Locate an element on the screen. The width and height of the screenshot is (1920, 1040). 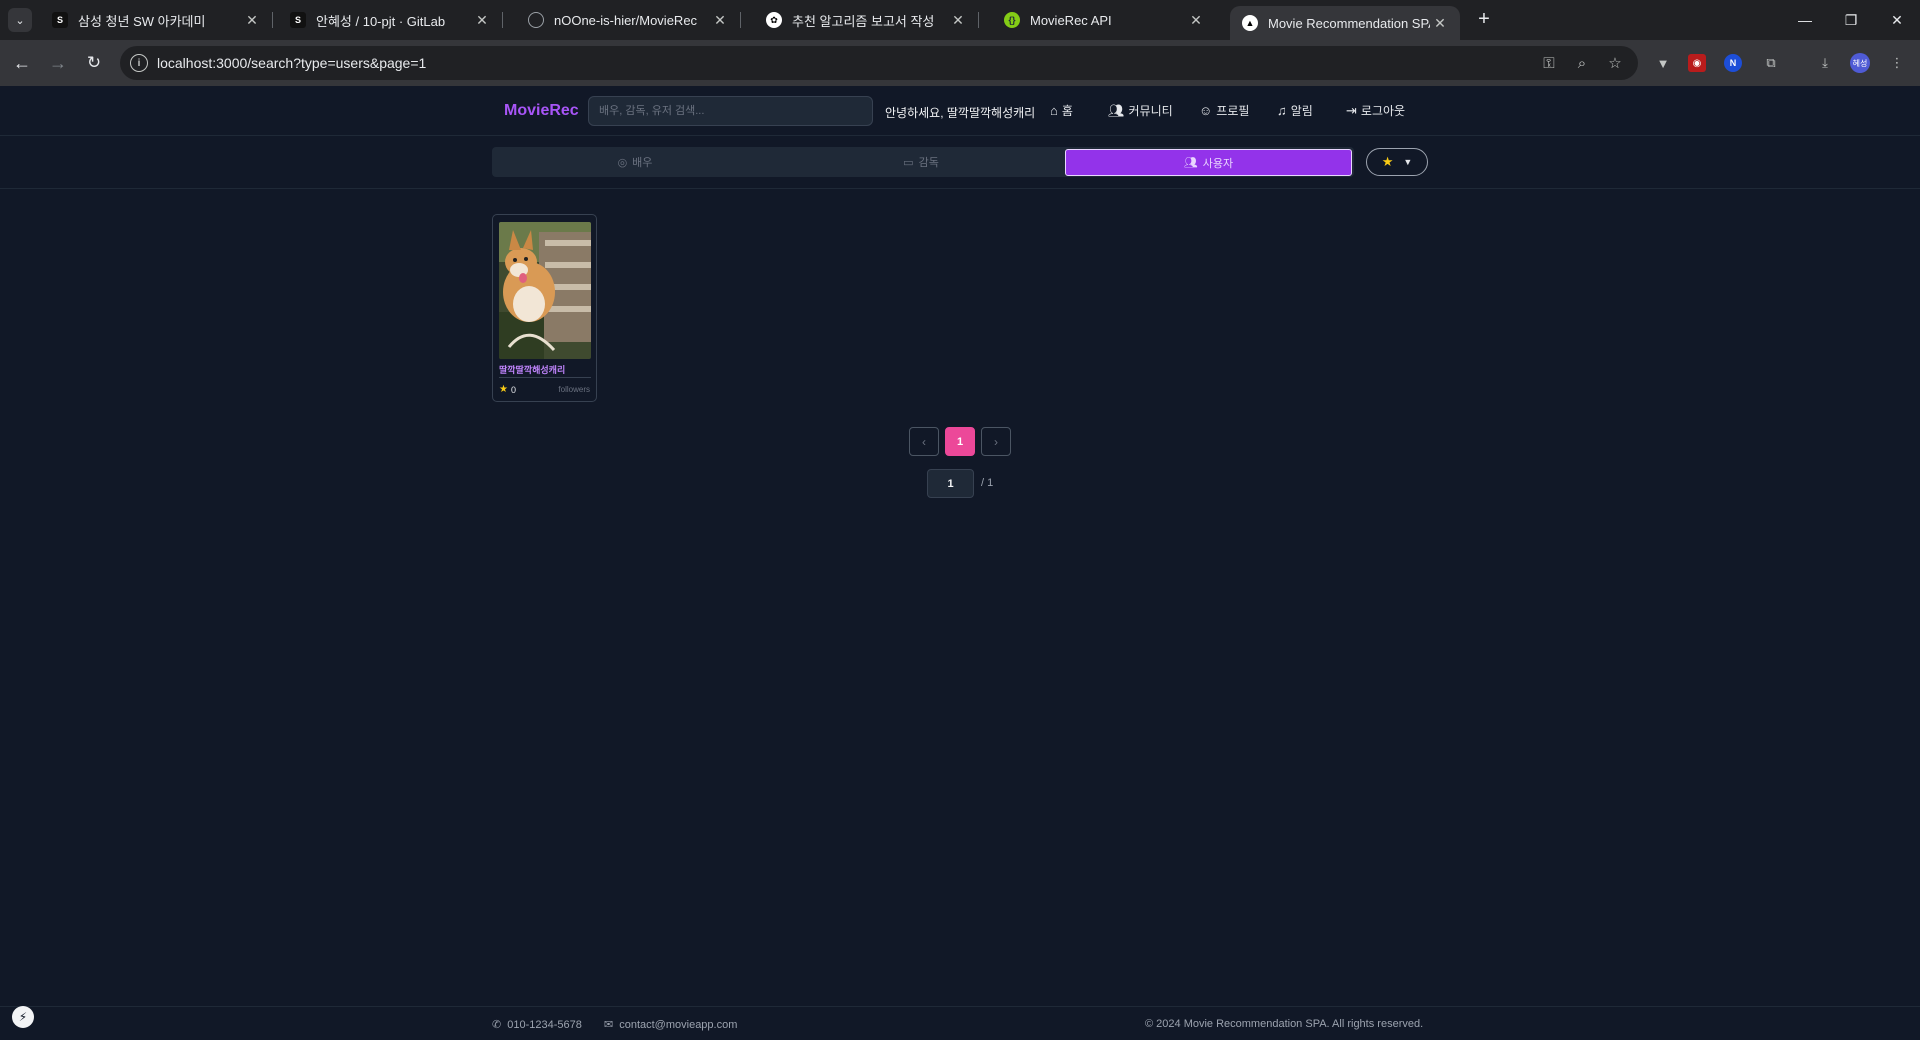
nav-notifications: ♫ 알림 is located at coordinates (1295, 110).